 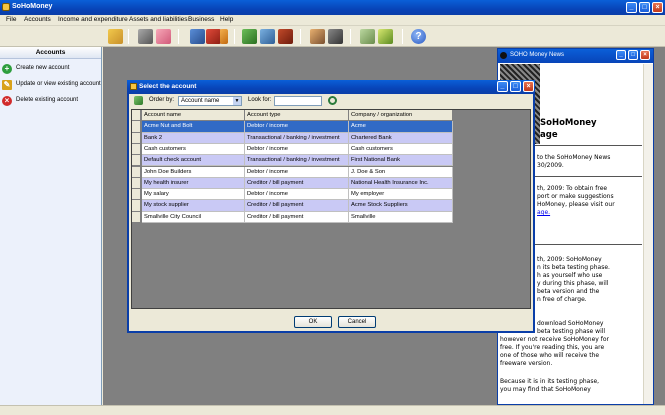 What do you see at coordinates (401, 172) in the screenshot?
I see `table-cell: J. Doe & Son` at bounding box center [401, 172].